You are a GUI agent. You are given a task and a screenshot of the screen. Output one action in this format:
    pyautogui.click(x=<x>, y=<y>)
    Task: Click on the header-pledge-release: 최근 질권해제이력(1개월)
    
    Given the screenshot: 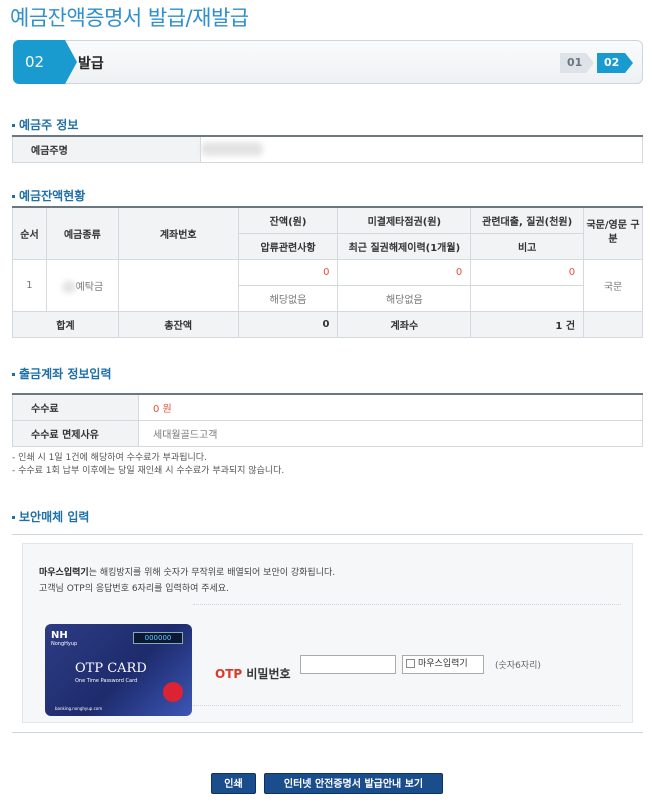 What is the action you would take?
    pyautogui.click(x=404, y=246)
    